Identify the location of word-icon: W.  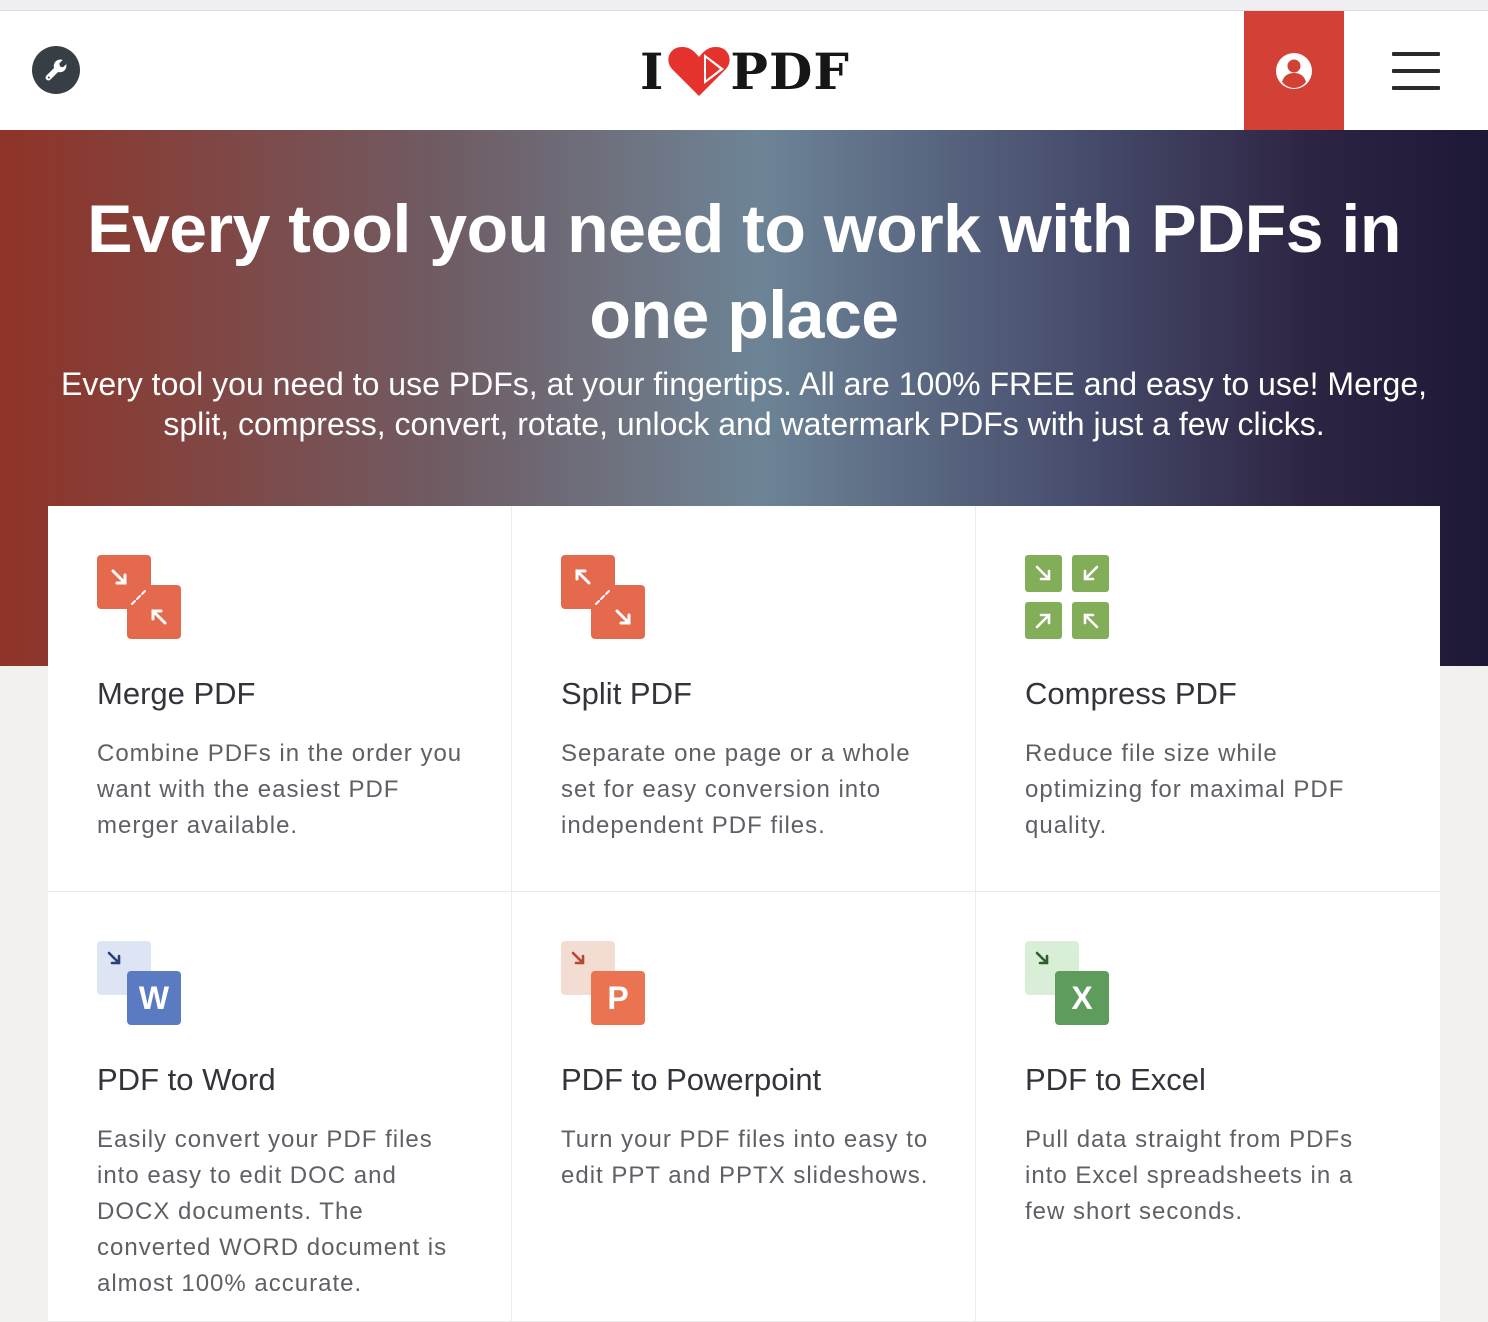
(139, 983).